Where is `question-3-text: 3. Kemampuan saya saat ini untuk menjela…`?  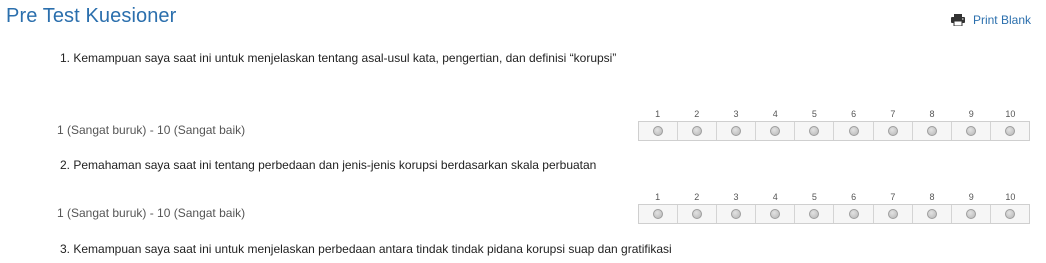
question-3-text: 3. Kemampuan saya saat ini untuk menjela… is located at coordinates (366, 249).